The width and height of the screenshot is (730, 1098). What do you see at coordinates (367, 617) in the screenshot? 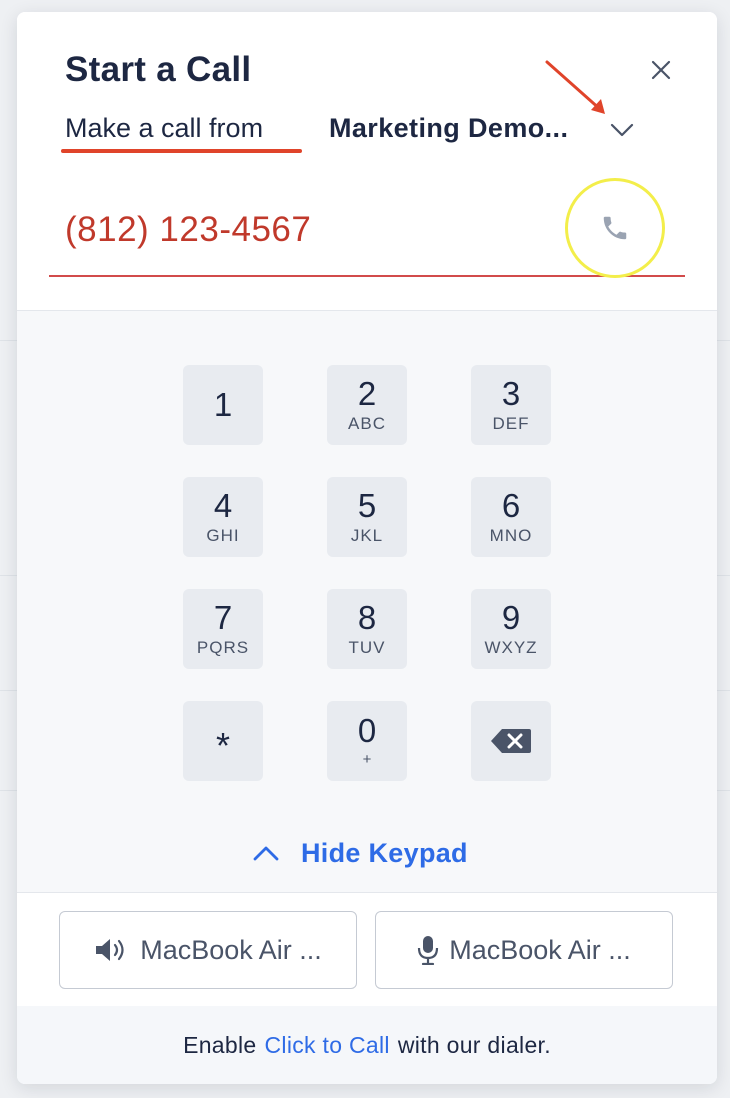
I see `key-digit: 8` at bounding box center [367, 617].